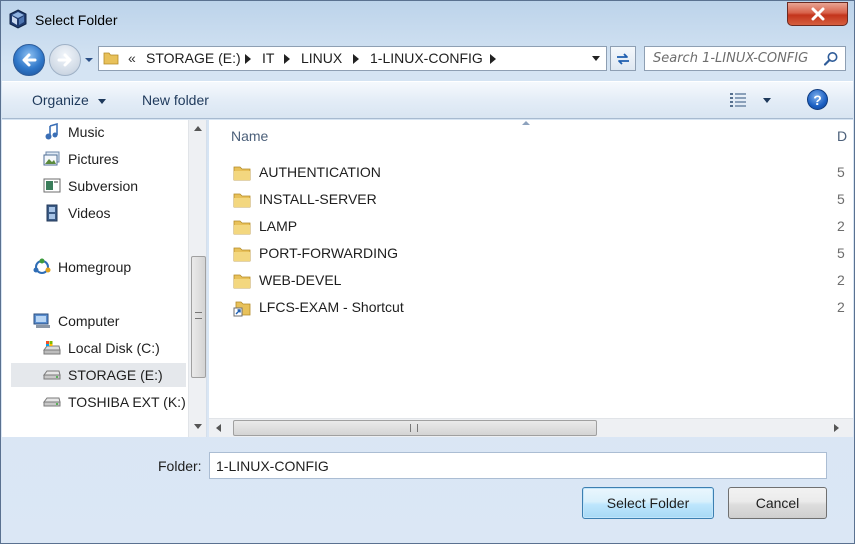 The image size is (855, 544). I want to click on scroll-up-icon, so click(198, 128).